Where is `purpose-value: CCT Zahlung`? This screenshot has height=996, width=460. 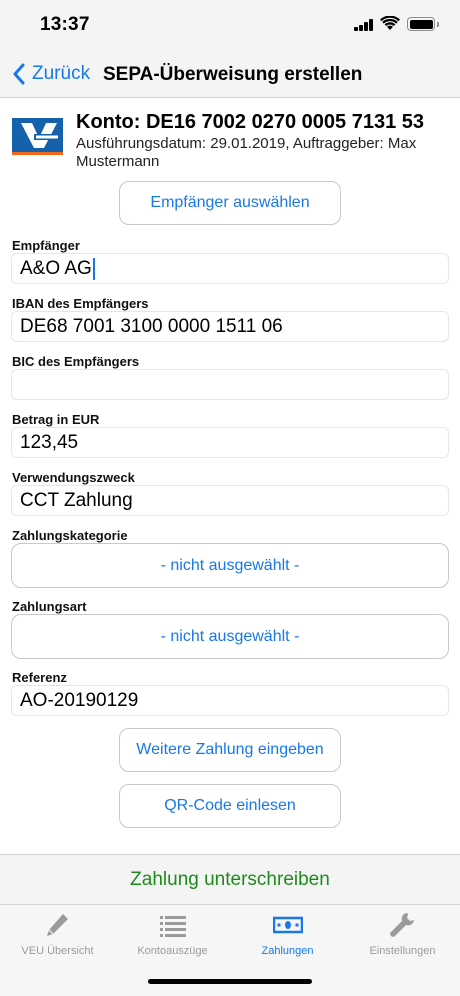
purpose-value: CCT Zahlung is located at coordinates (76, 500).